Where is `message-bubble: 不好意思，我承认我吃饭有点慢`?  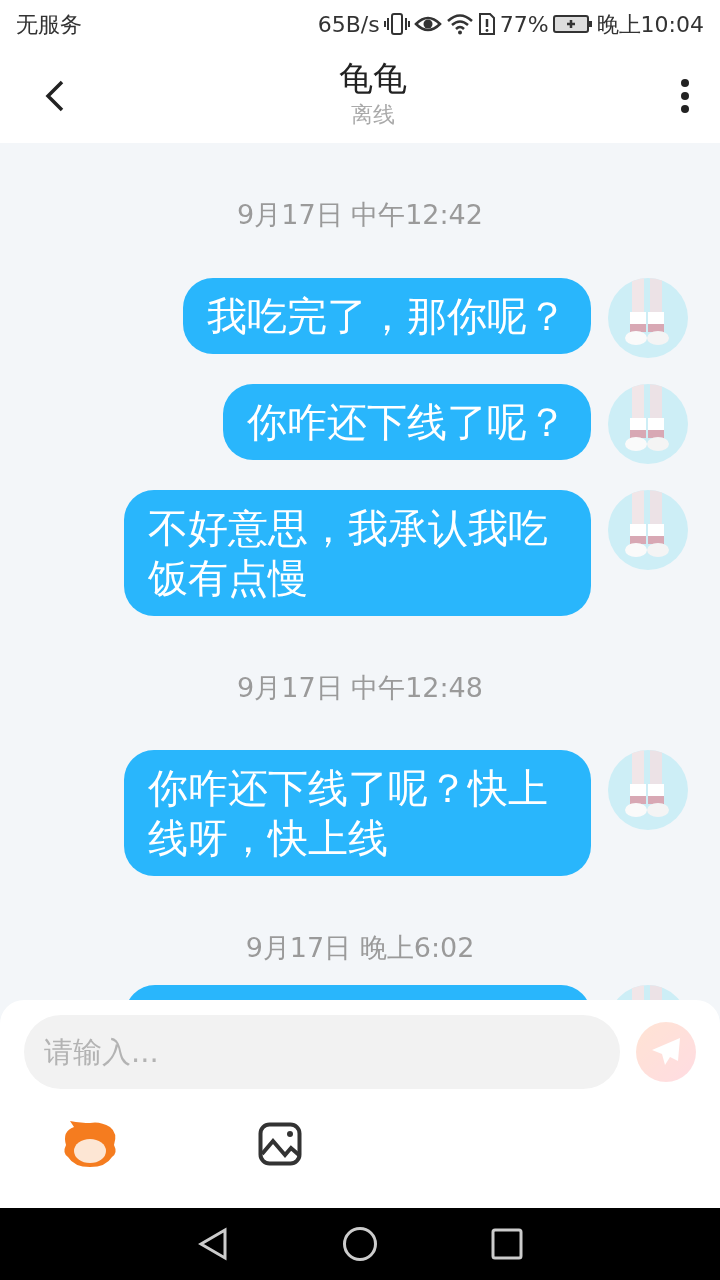
message-bubble: 不好意思，我承认我吃饭有点慢 is located at coordinates (357, 552).